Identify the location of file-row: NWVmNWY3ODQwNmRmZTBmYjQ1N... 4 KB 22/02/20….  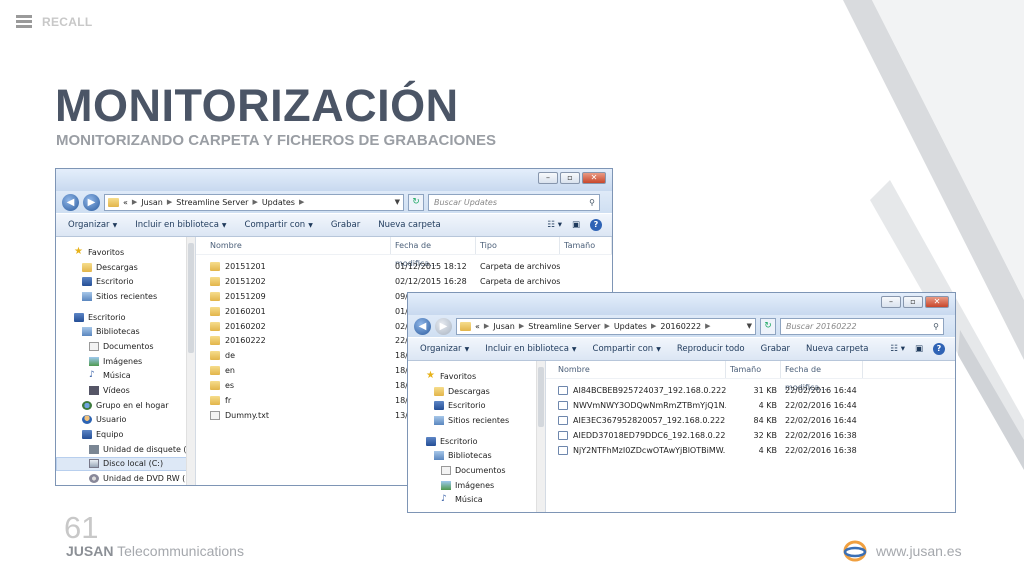
(750, 405).